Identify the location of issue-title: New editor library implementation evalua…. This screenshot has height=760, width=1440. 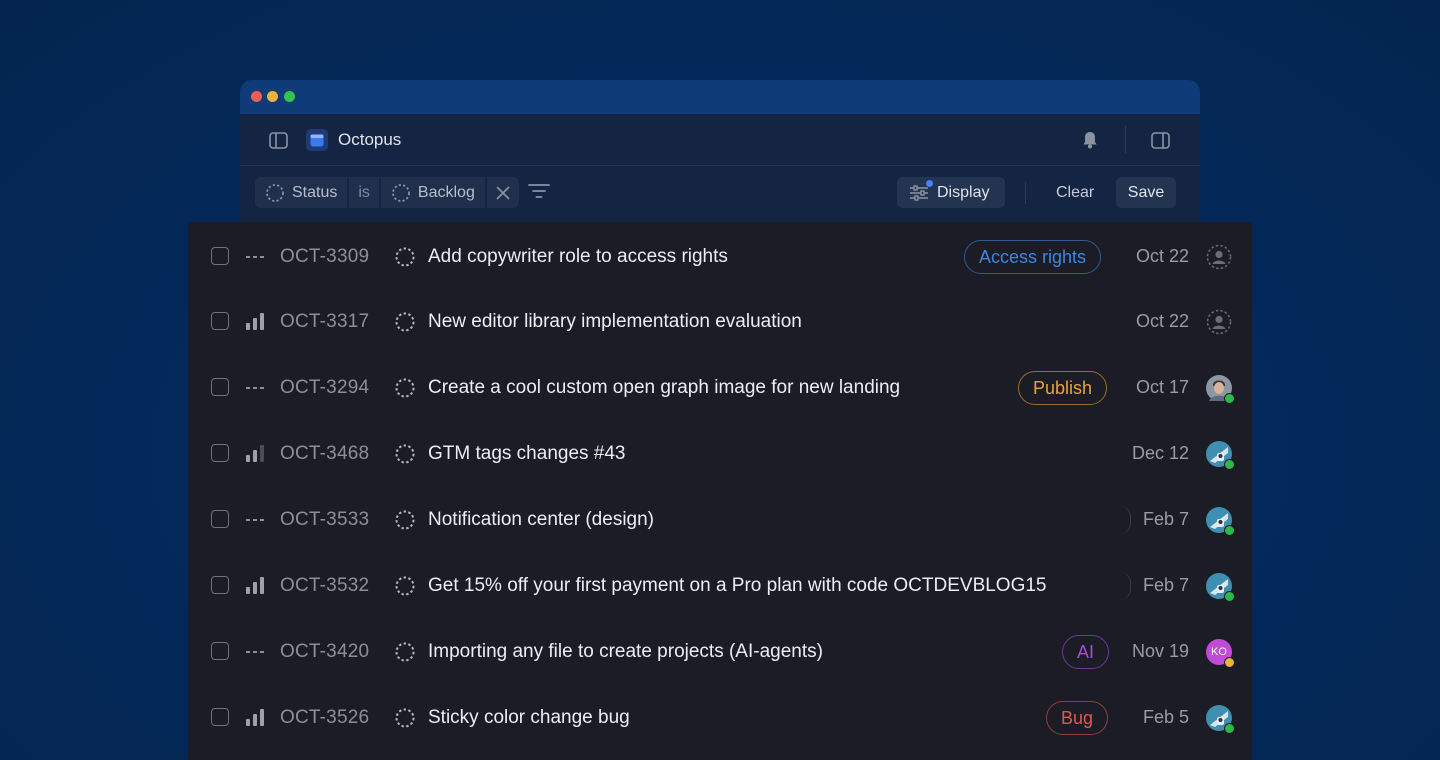
(615, 322).